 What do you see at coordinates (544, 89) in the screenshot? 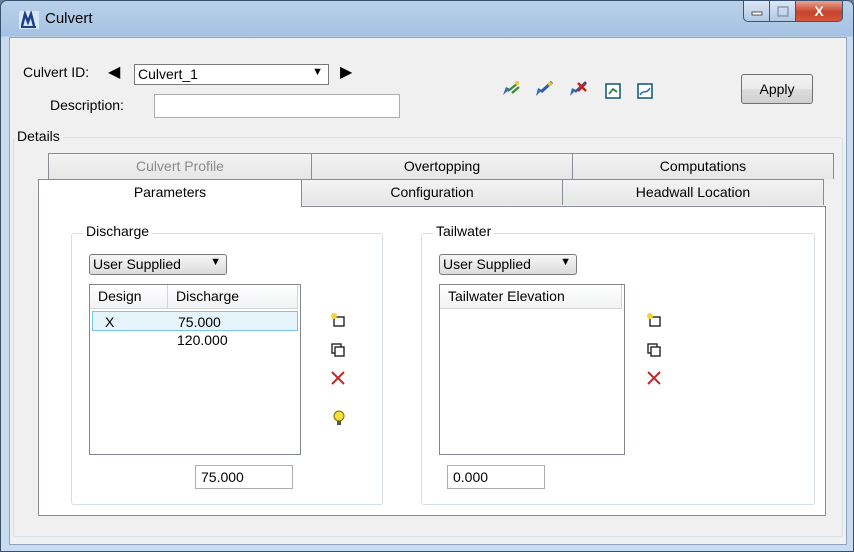
I see `edit-culvert-icon` at bounding box center [544, 89].